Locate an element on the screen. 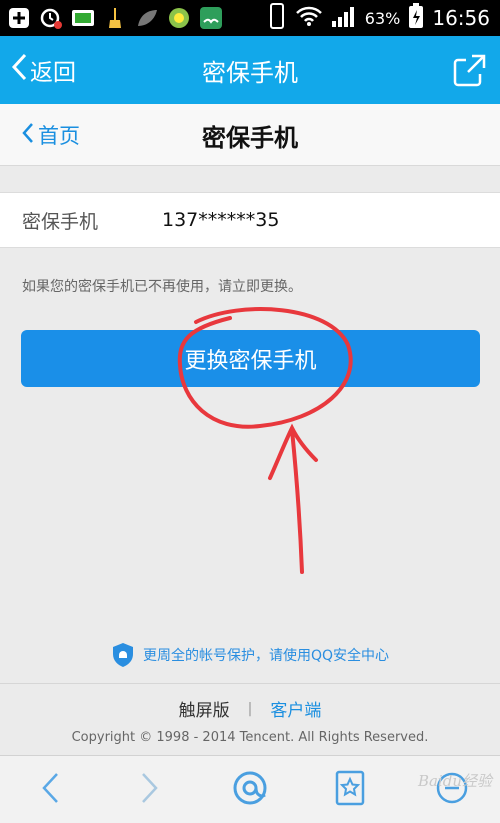 Image resolution: width=500 pixels, height=823 pixels. menu-circle-icon is located at coordinates (452, 790).